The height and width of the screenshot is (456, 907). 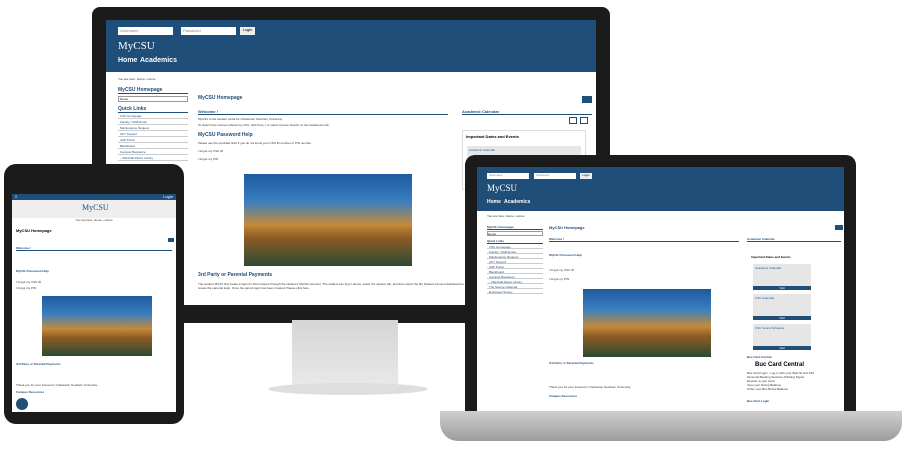 I want to click on laptop-card-2: CSU Calendar, so click(x=782, y=305).